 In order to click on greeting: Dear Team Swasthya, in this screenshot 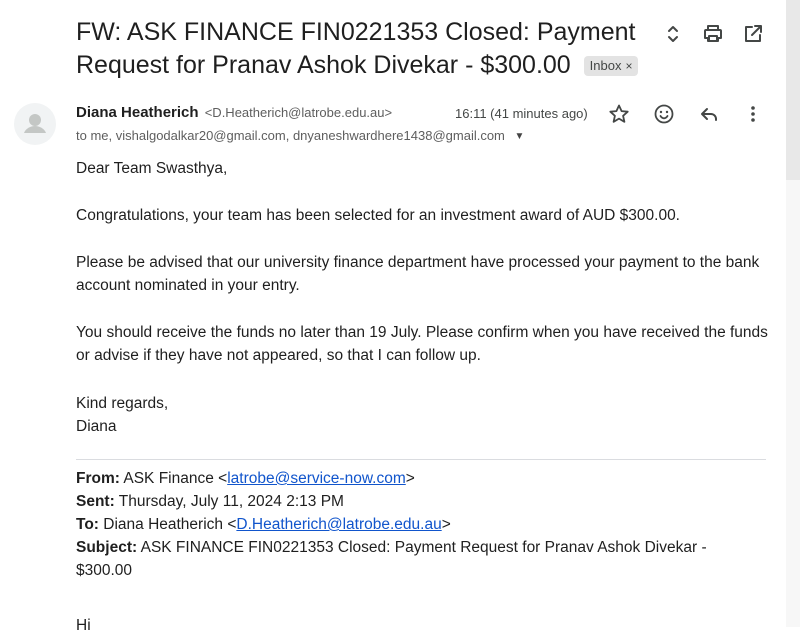, I will do `click(152, 168)`.